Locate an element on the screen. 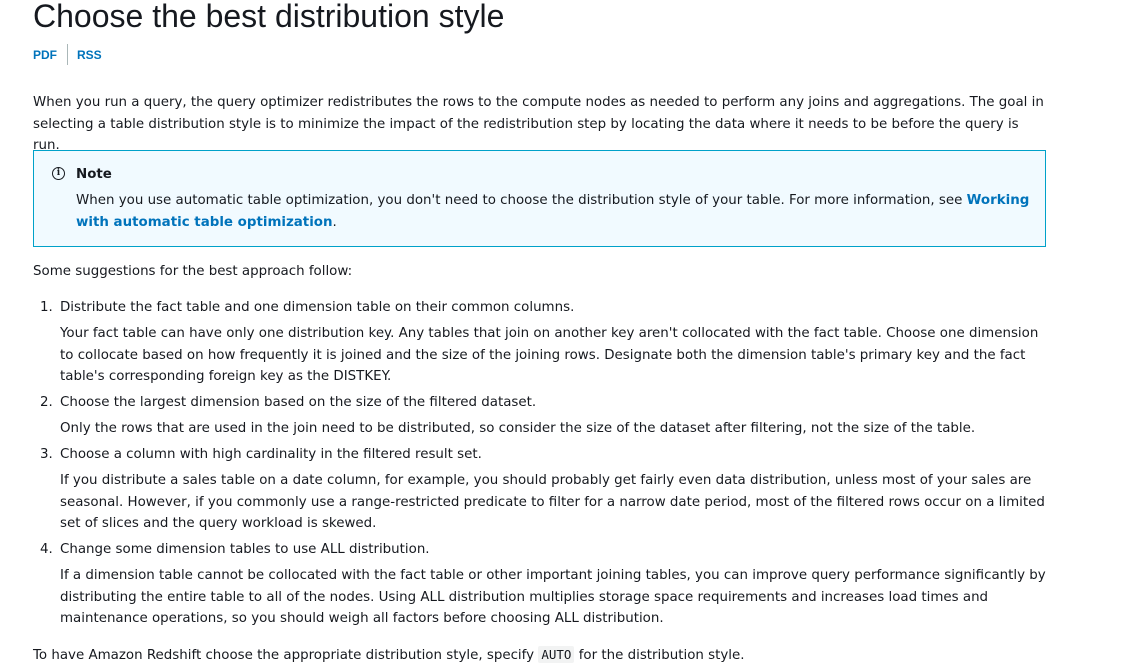 The height and width of the screenshot is (663, 1124). pdf-link: PDF is located at coordinates (45, 55).